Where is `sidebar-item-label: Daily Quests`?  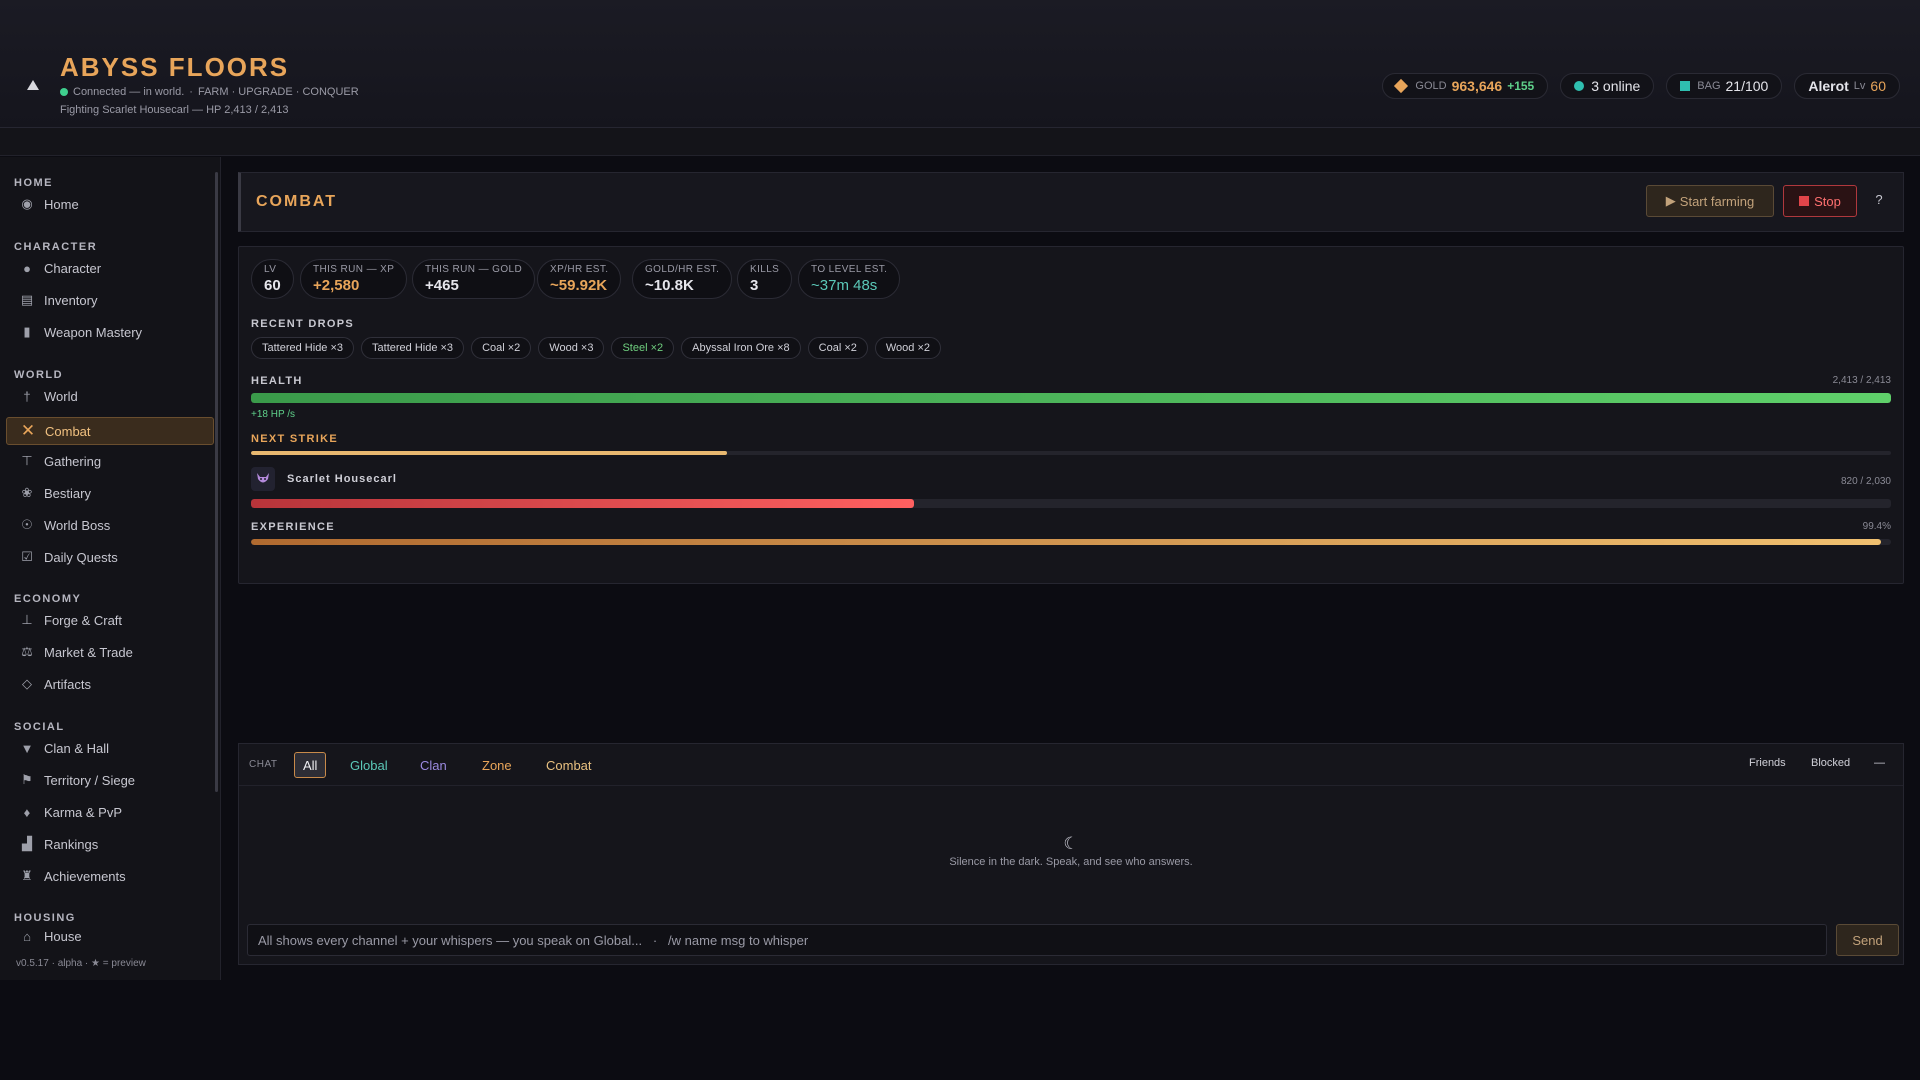
sidebar-item-label: Daily Quests is located at coordinates (81, 557).